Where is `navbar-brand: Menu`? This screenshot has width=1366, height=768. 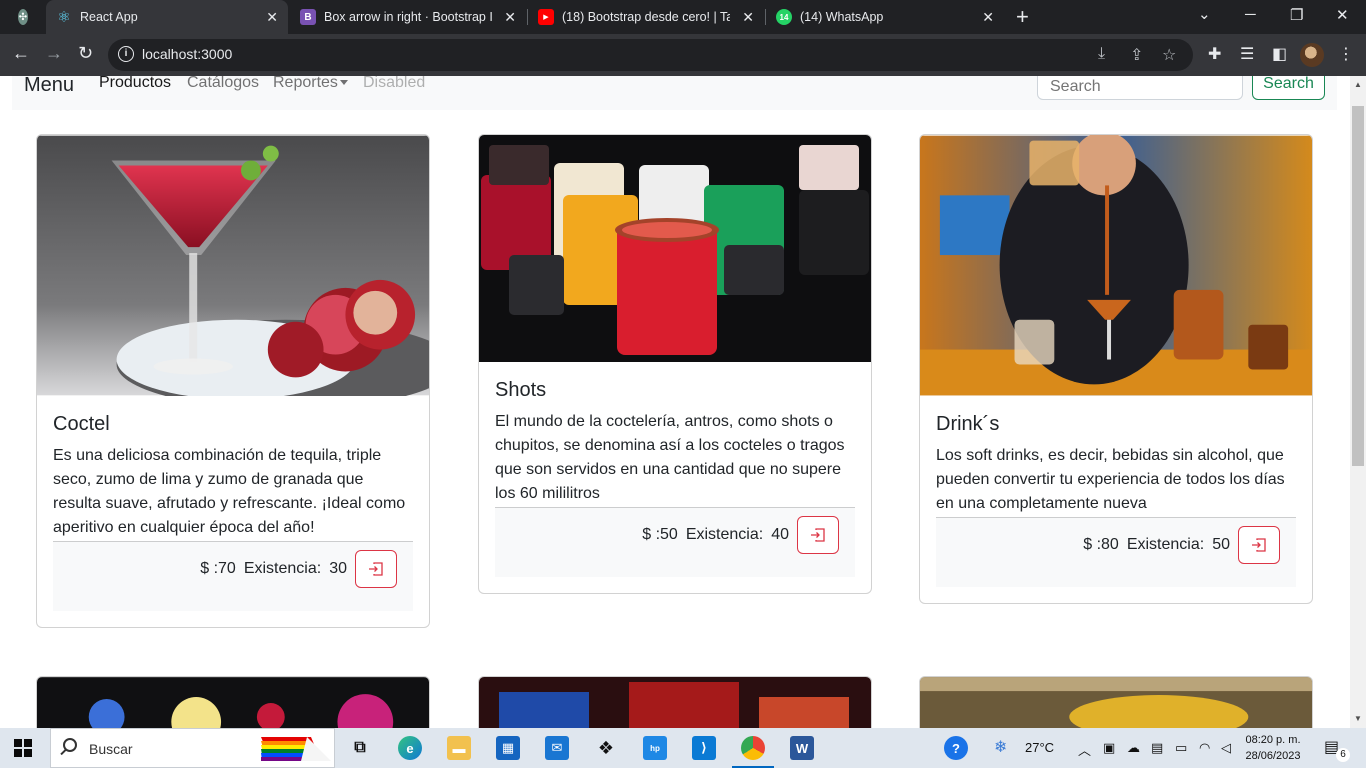
navbar-brand: Menu is located at coordinates (49, 86).